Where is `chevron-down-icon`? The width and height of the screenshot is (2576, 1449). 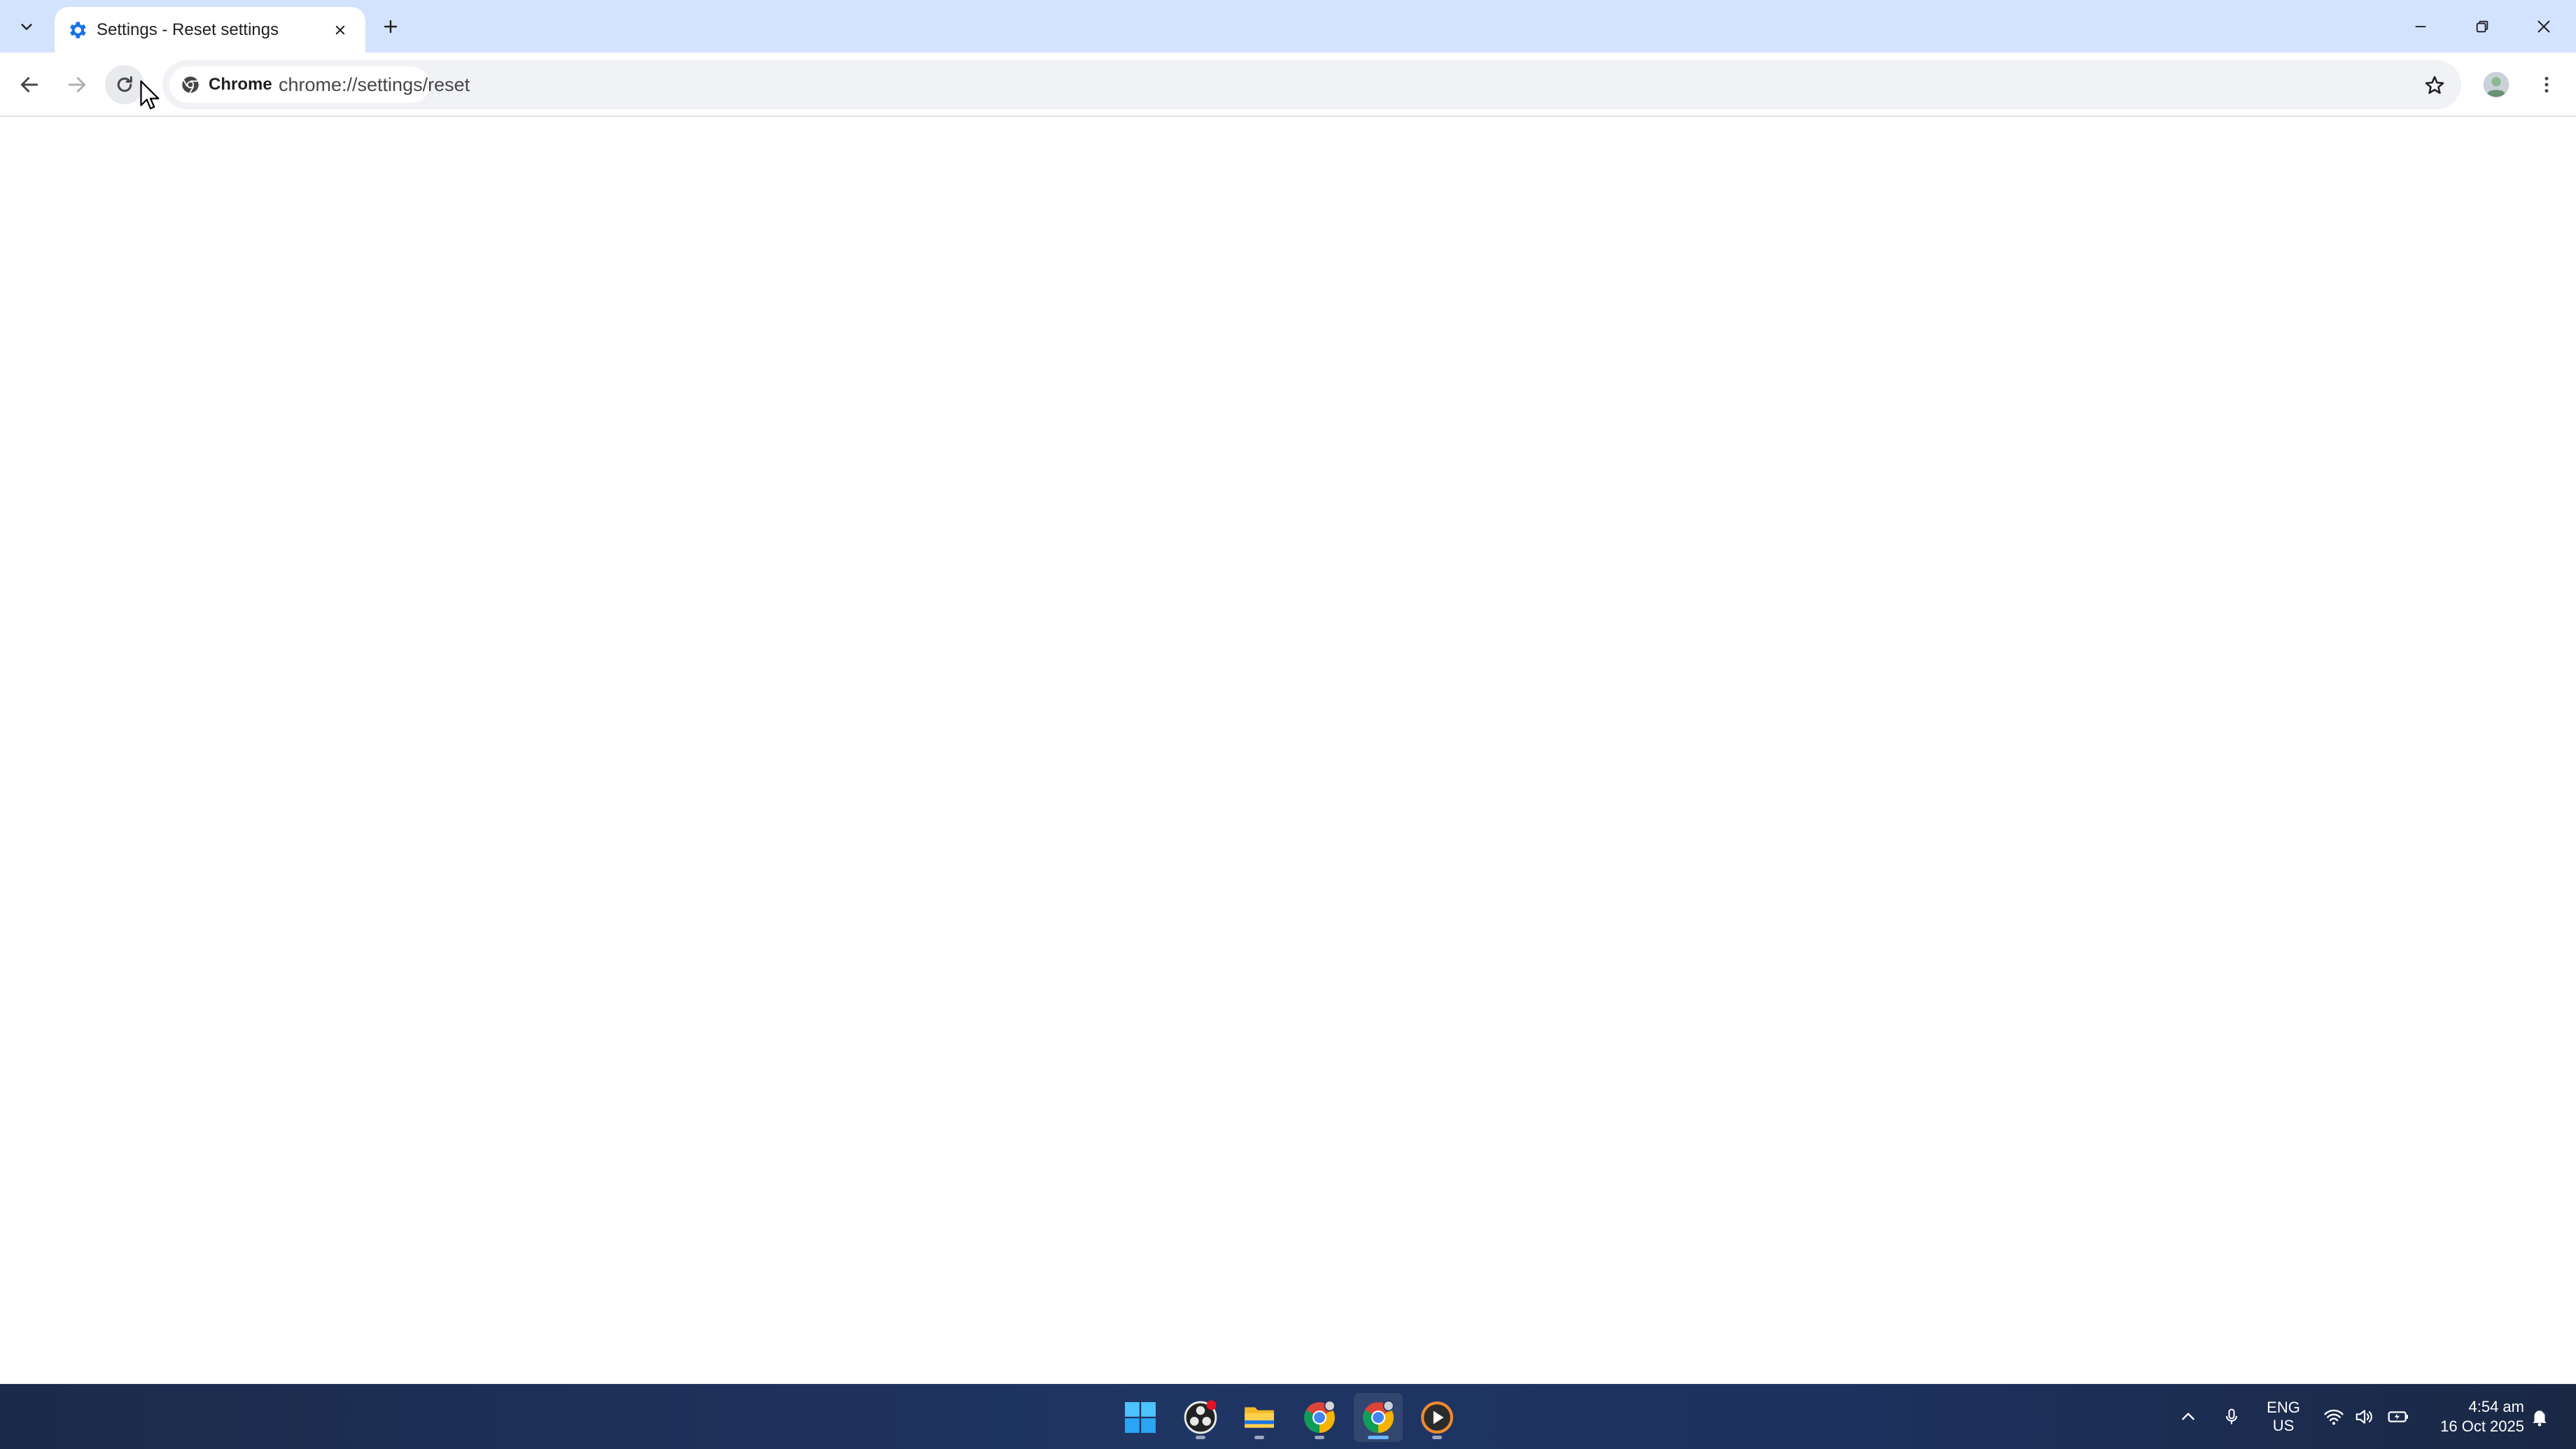 chevron-down-icon is located at coordinates (26, 27).